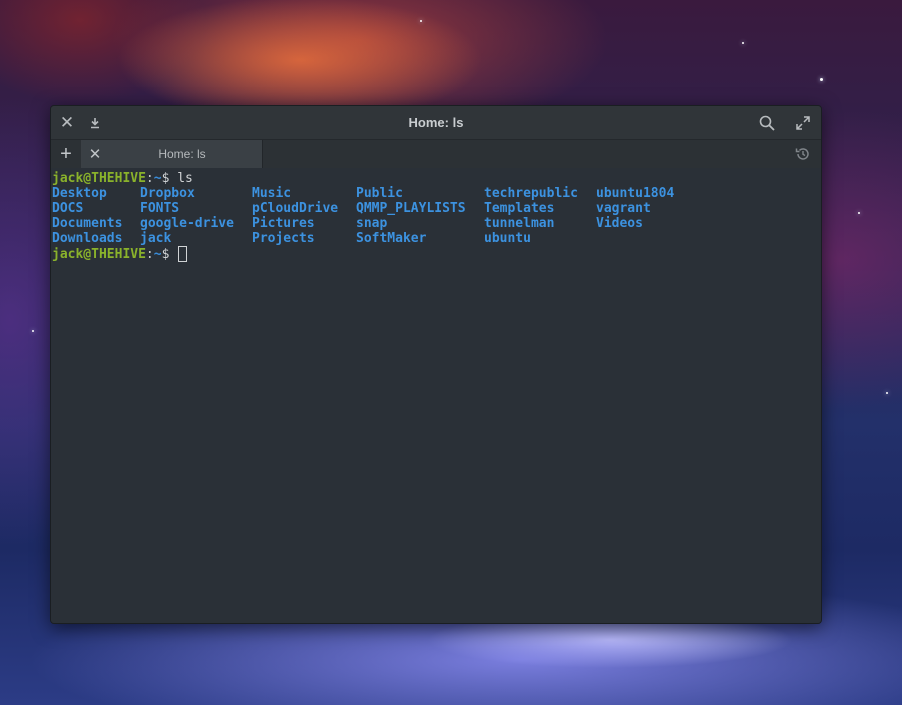 Image resolution: width=902 pixels, height=705 pixels. I want to click on tab-bar: + ✕ Home: ls, so click(436, 154).